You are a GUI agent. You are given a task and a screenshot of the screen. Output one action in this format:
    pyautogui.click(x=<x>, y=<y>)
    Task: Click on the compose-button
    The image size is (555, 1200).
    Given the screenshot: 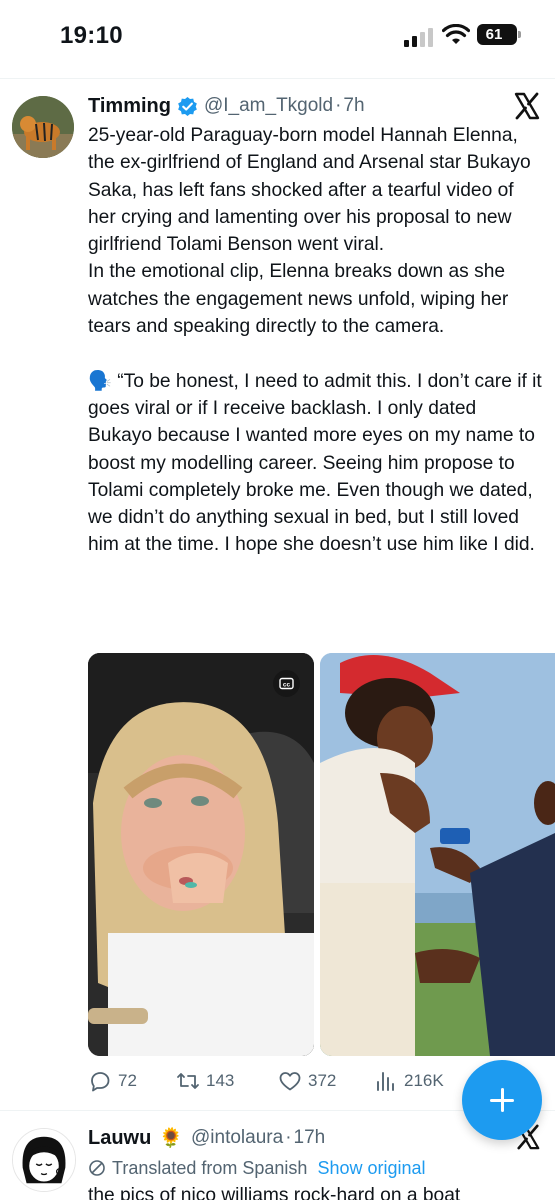 What is the action you would take?
    pyautogui.click(x=502, y=1100)
    